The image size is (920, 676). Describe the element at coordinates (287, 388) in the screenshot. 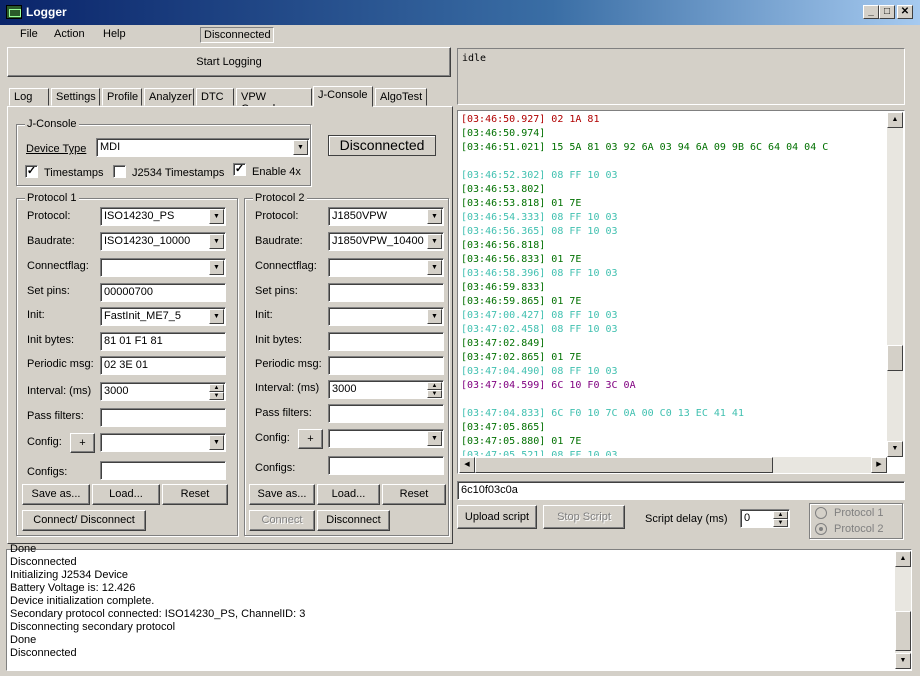

I see `p2-interval-label: Interval: (ms)` at that location.